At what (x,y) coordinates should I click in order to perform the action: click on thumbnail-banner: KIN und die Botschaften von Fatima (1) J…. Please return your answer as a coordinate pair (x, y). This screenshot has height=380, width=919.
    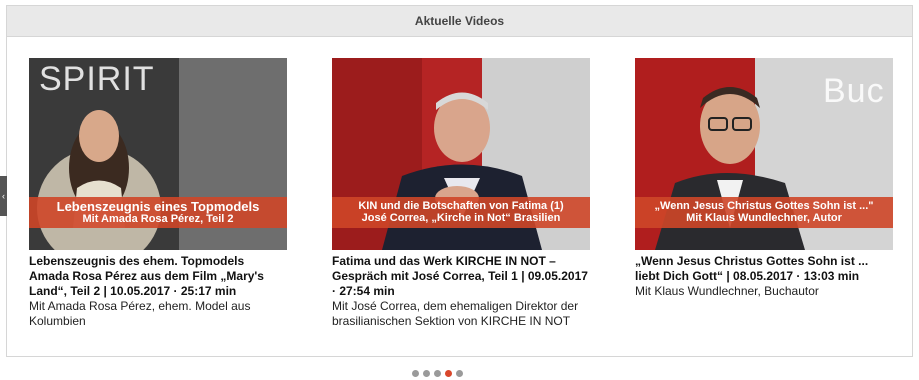
    Looking at the image, I should click on (461, 212).